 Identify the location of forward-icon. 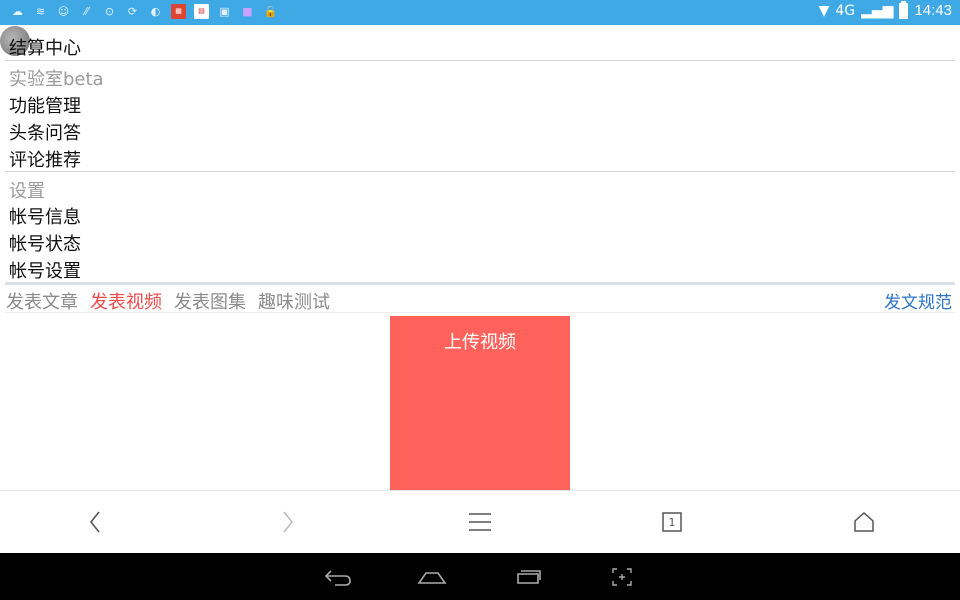
(288, 522).